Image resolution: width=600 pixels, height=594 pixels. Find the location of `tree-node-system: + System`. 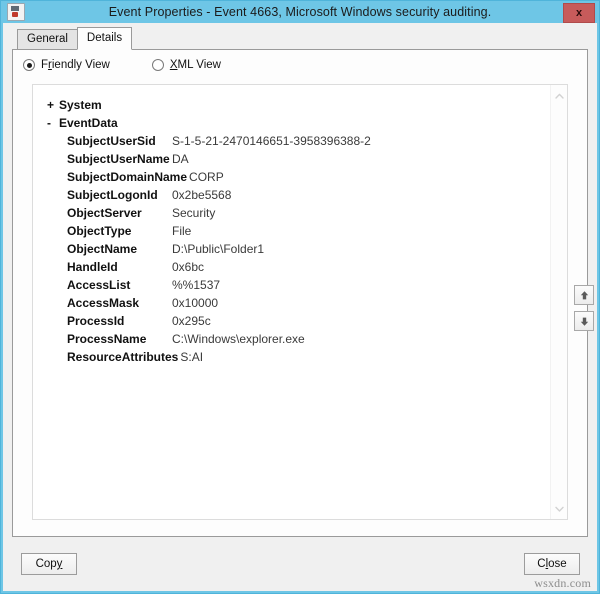

tree-node-system: + System is located at coordinates (291, 105).